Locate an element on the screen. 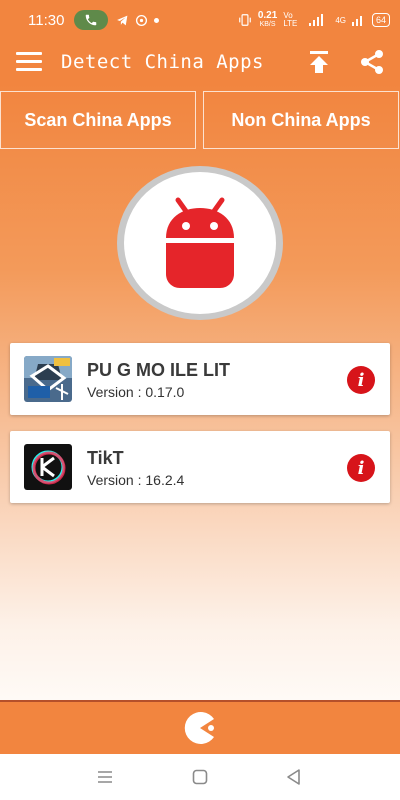  pubg-mobile-lite-icon is located at coordinates (48, 379).